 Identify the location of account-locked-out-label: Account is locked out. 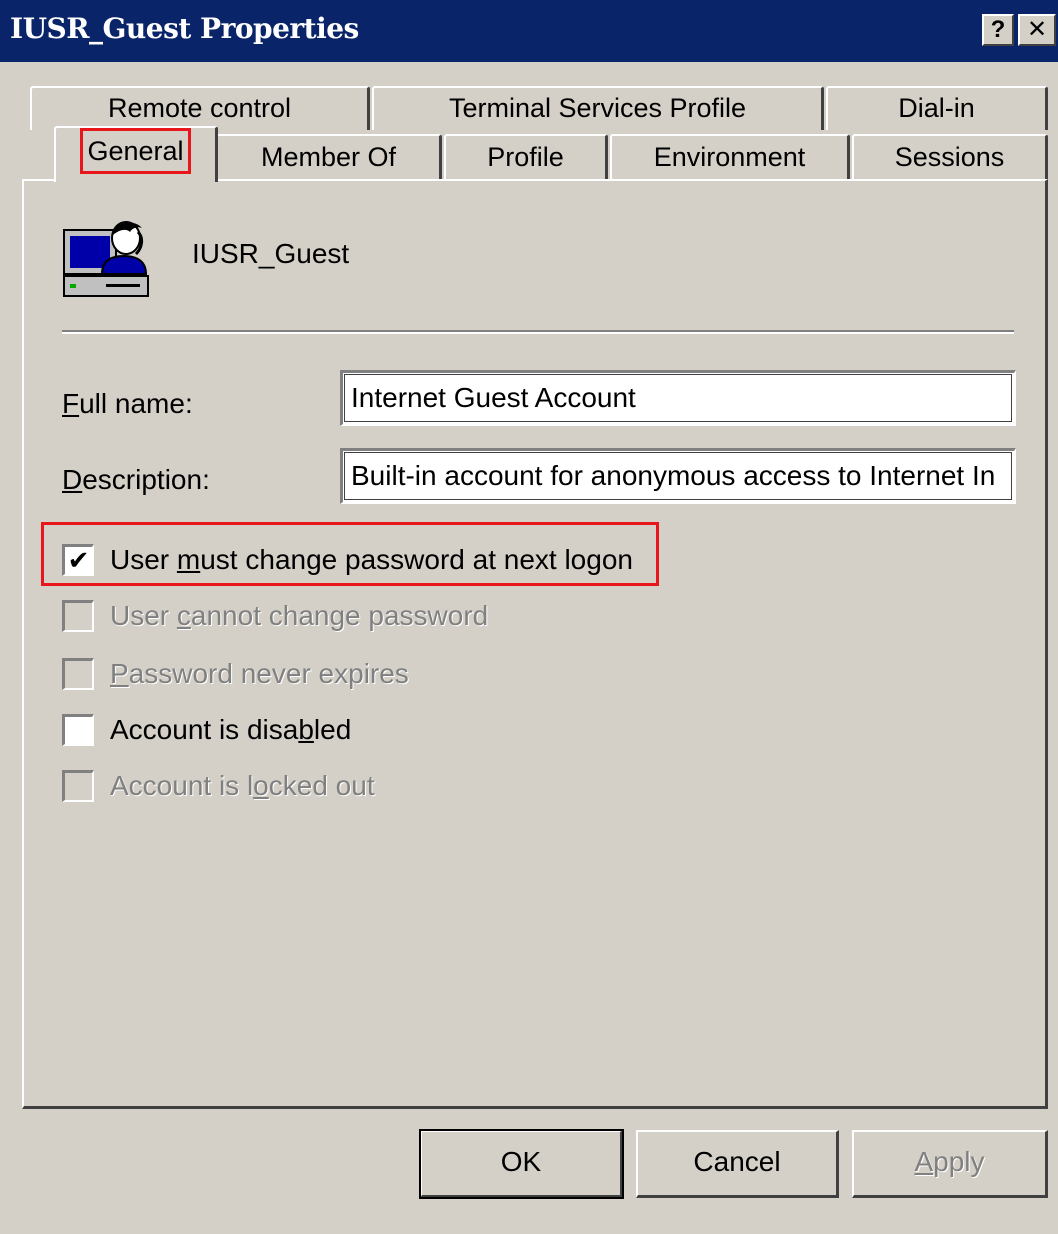
(242, 786).